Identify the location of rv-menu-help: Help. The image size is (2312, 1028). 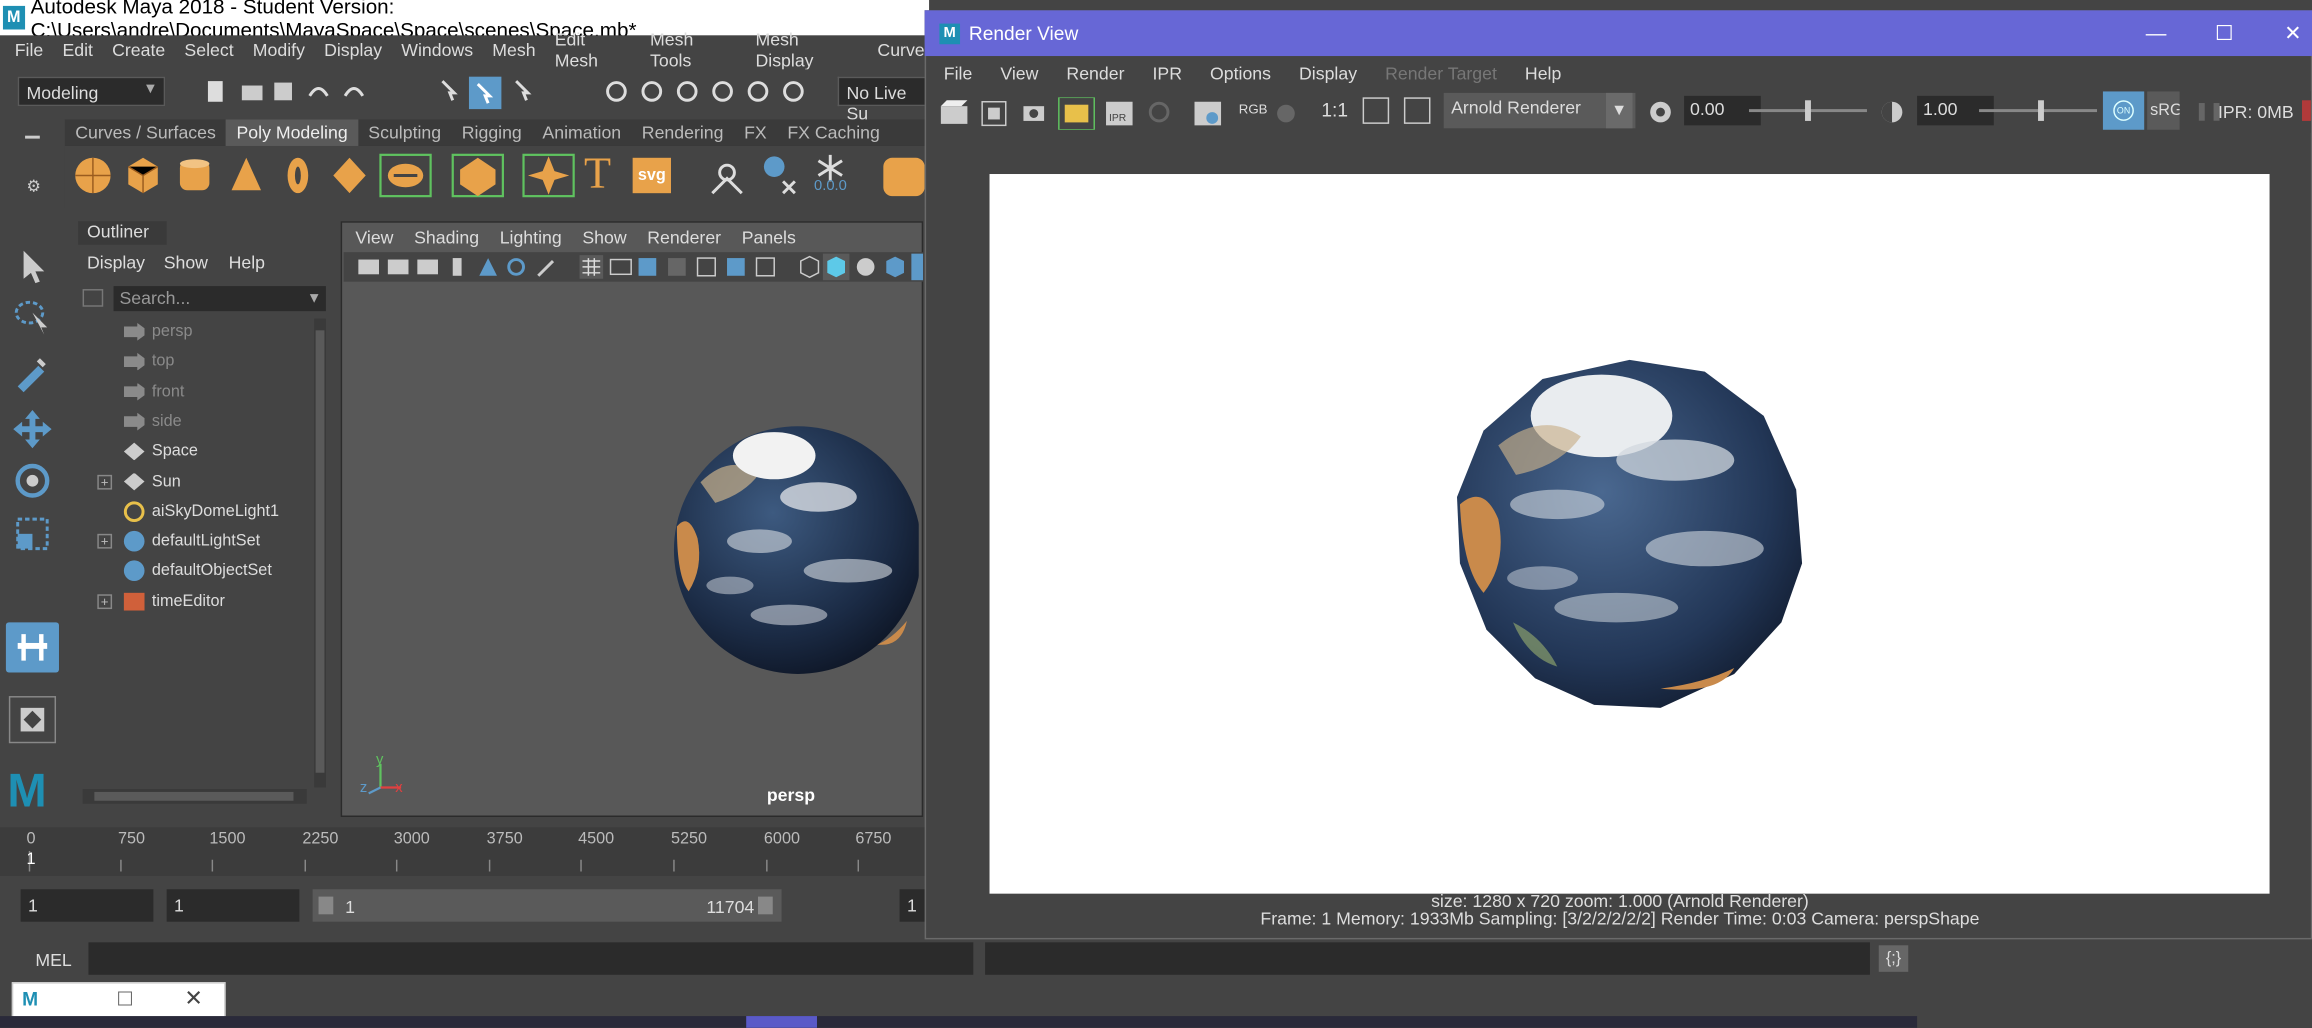
(1543, 73).